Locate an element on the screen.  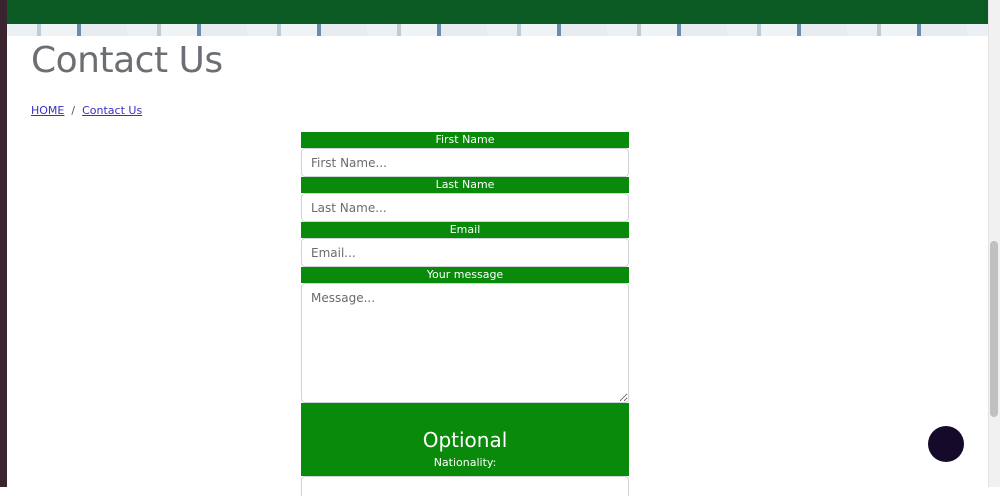
breadcrumb: HOME / Contact Us is located at coordinates (86, 110).